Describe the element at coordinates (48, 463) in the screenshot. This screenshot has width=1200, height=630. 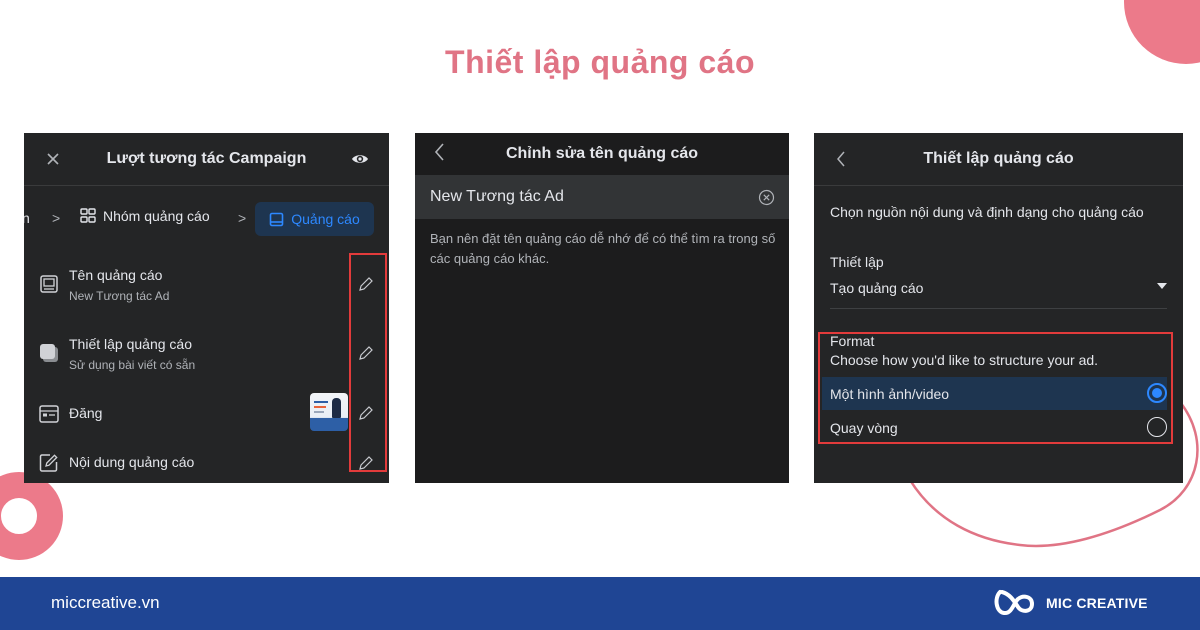
I see `edit-content-icon` at that location.